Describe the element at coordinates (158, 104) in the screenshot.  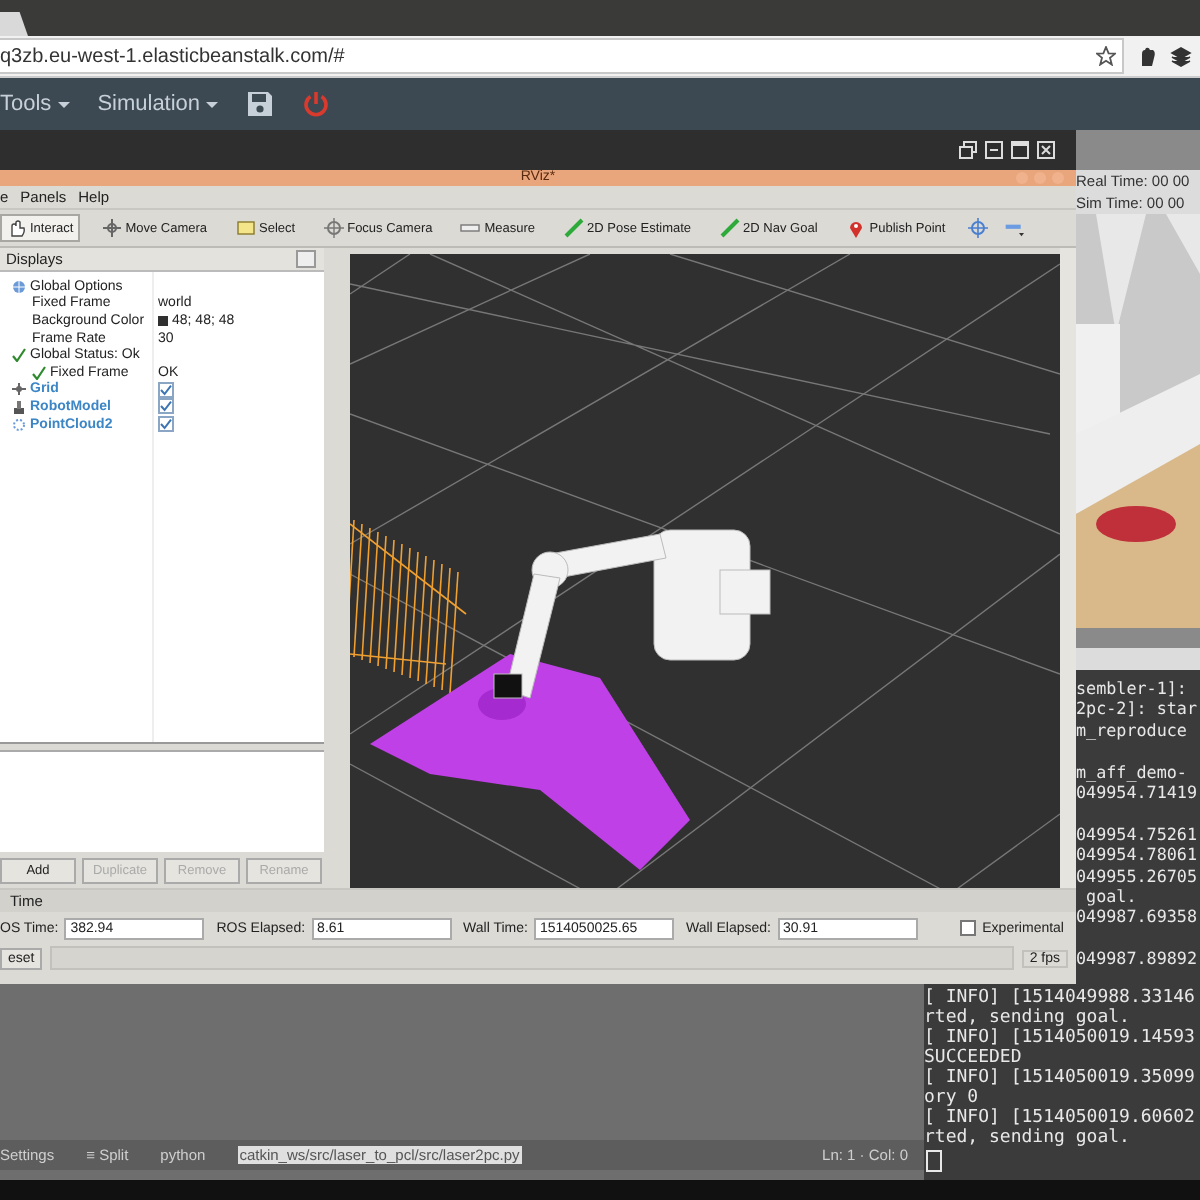
I see `menu-button: Simulation` at that location.